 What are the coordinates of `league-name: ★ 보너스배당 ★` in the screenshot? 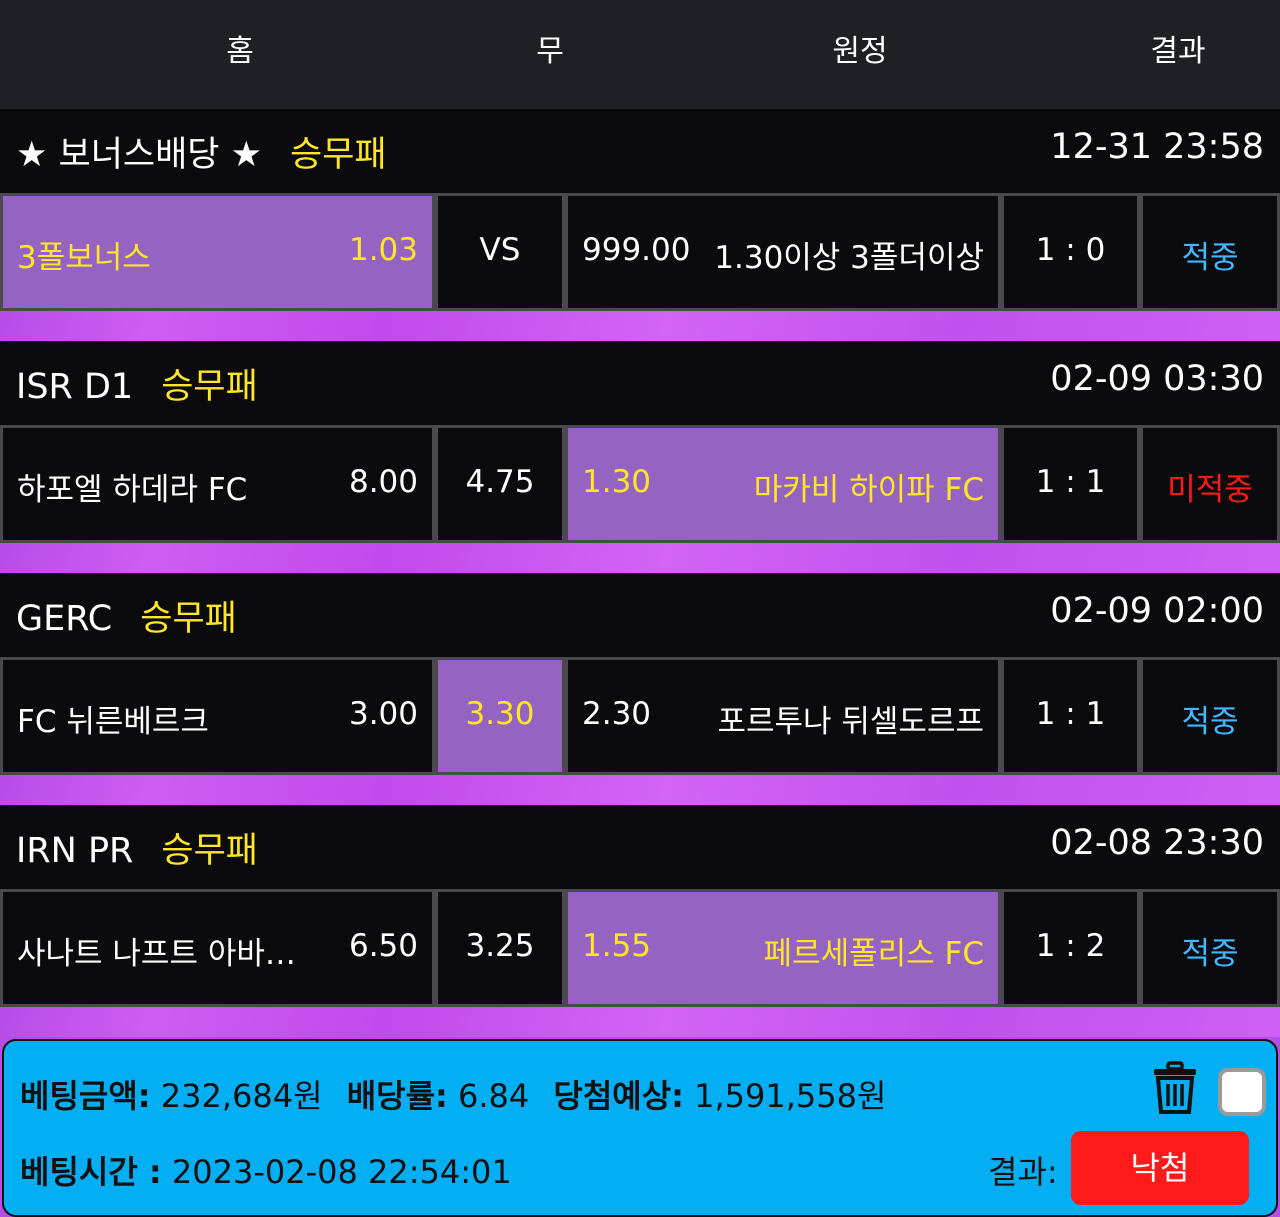 It's located at (139, 155).